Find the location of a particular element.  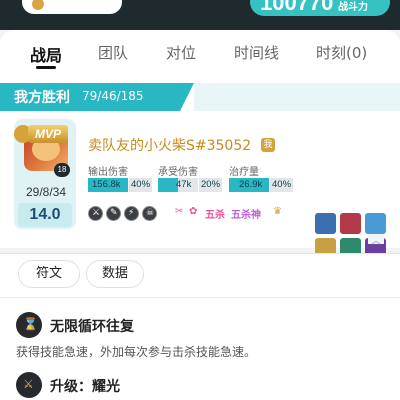

banner-coin-icon is located at coordinates (38, 5).